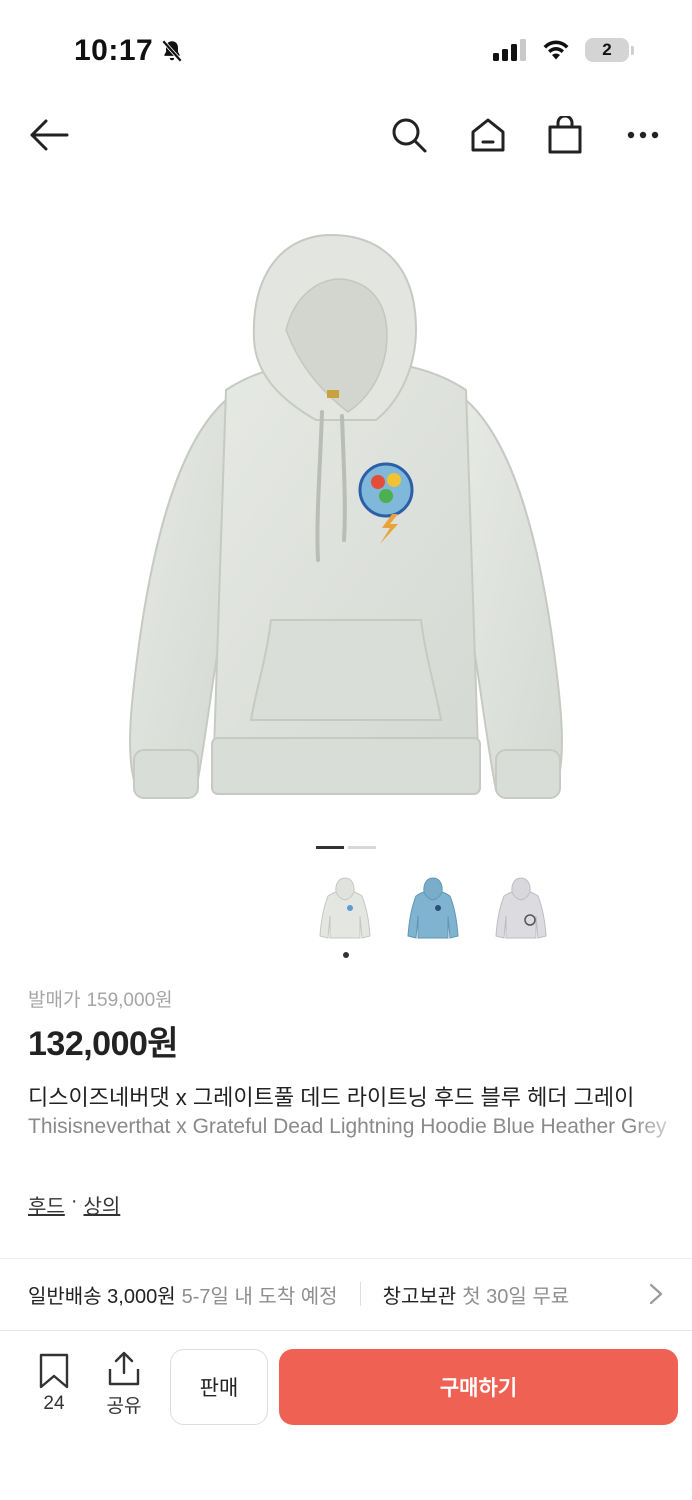  I want to click on shopping-bag-icon, so click(565, 135).